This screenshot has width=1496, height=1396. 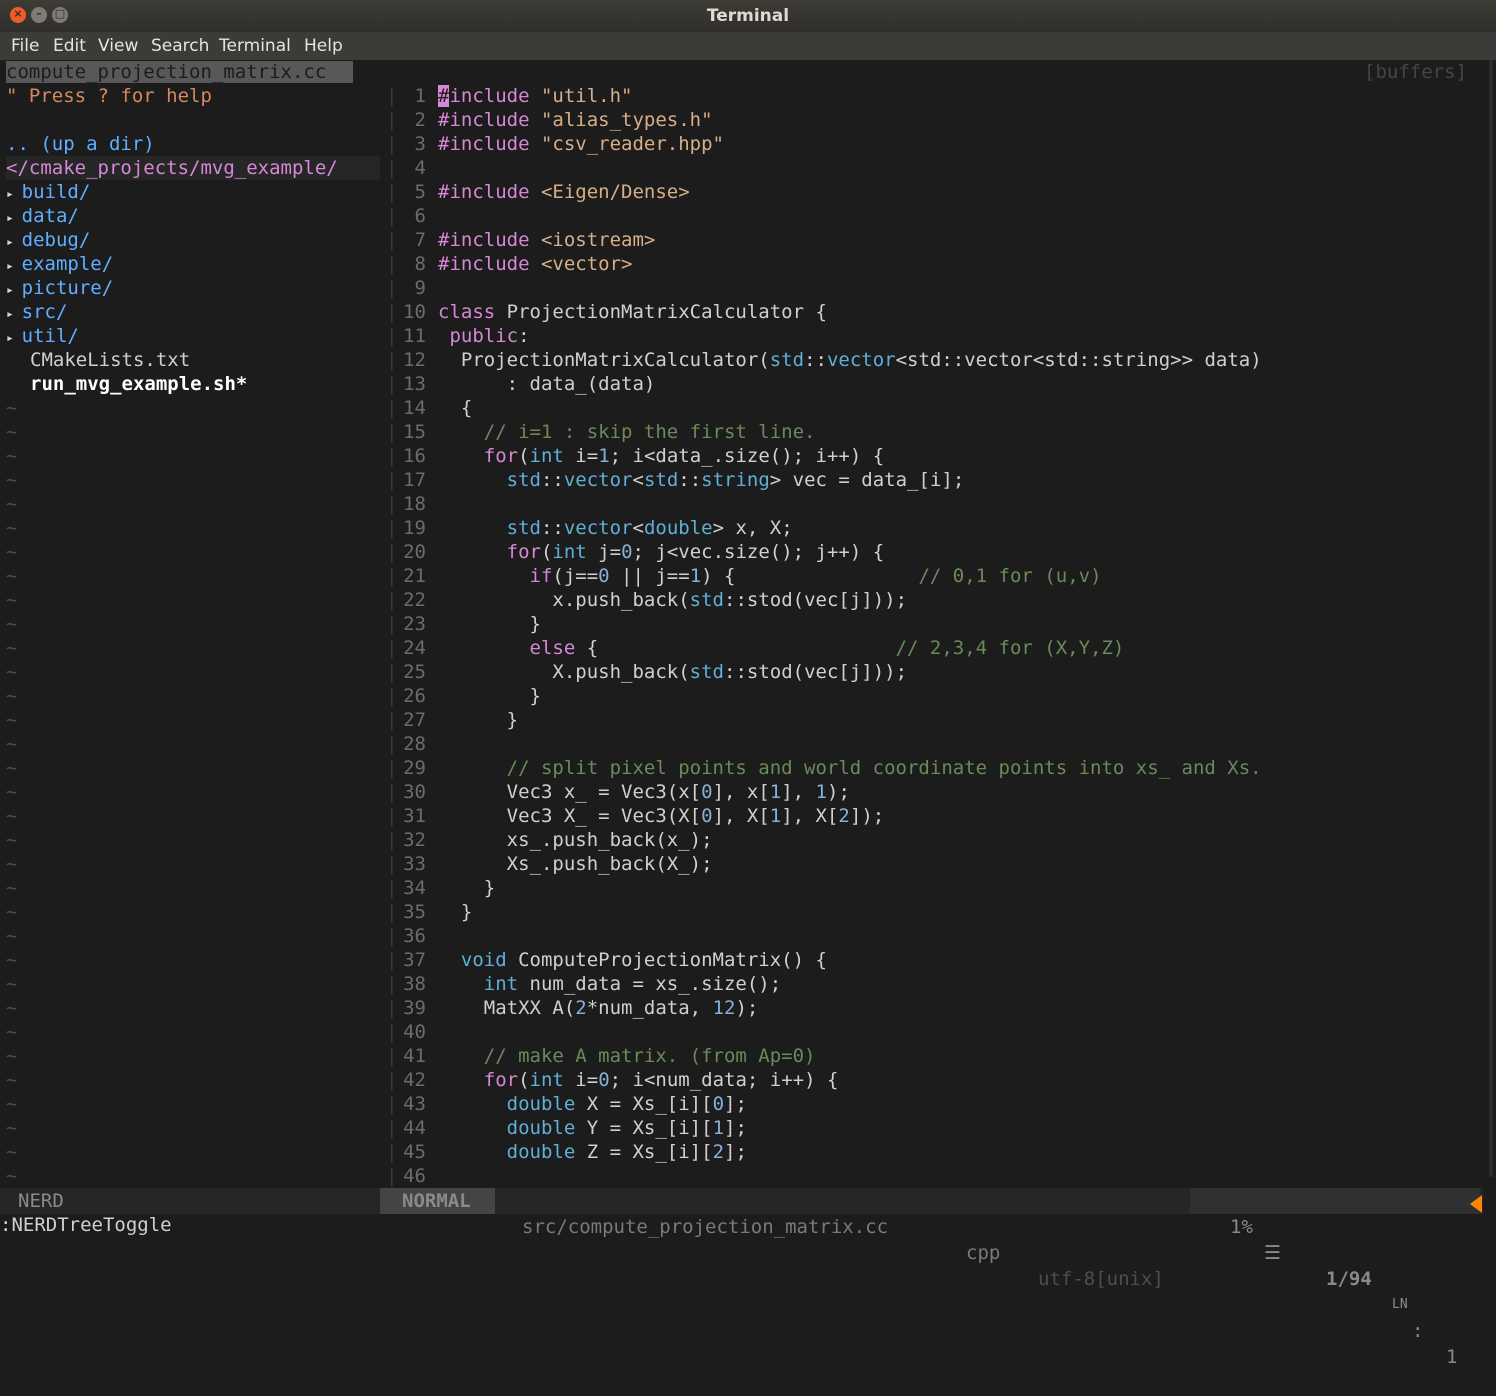 I want to click on code-line: #include "util.h", so click(x=535, y=96).